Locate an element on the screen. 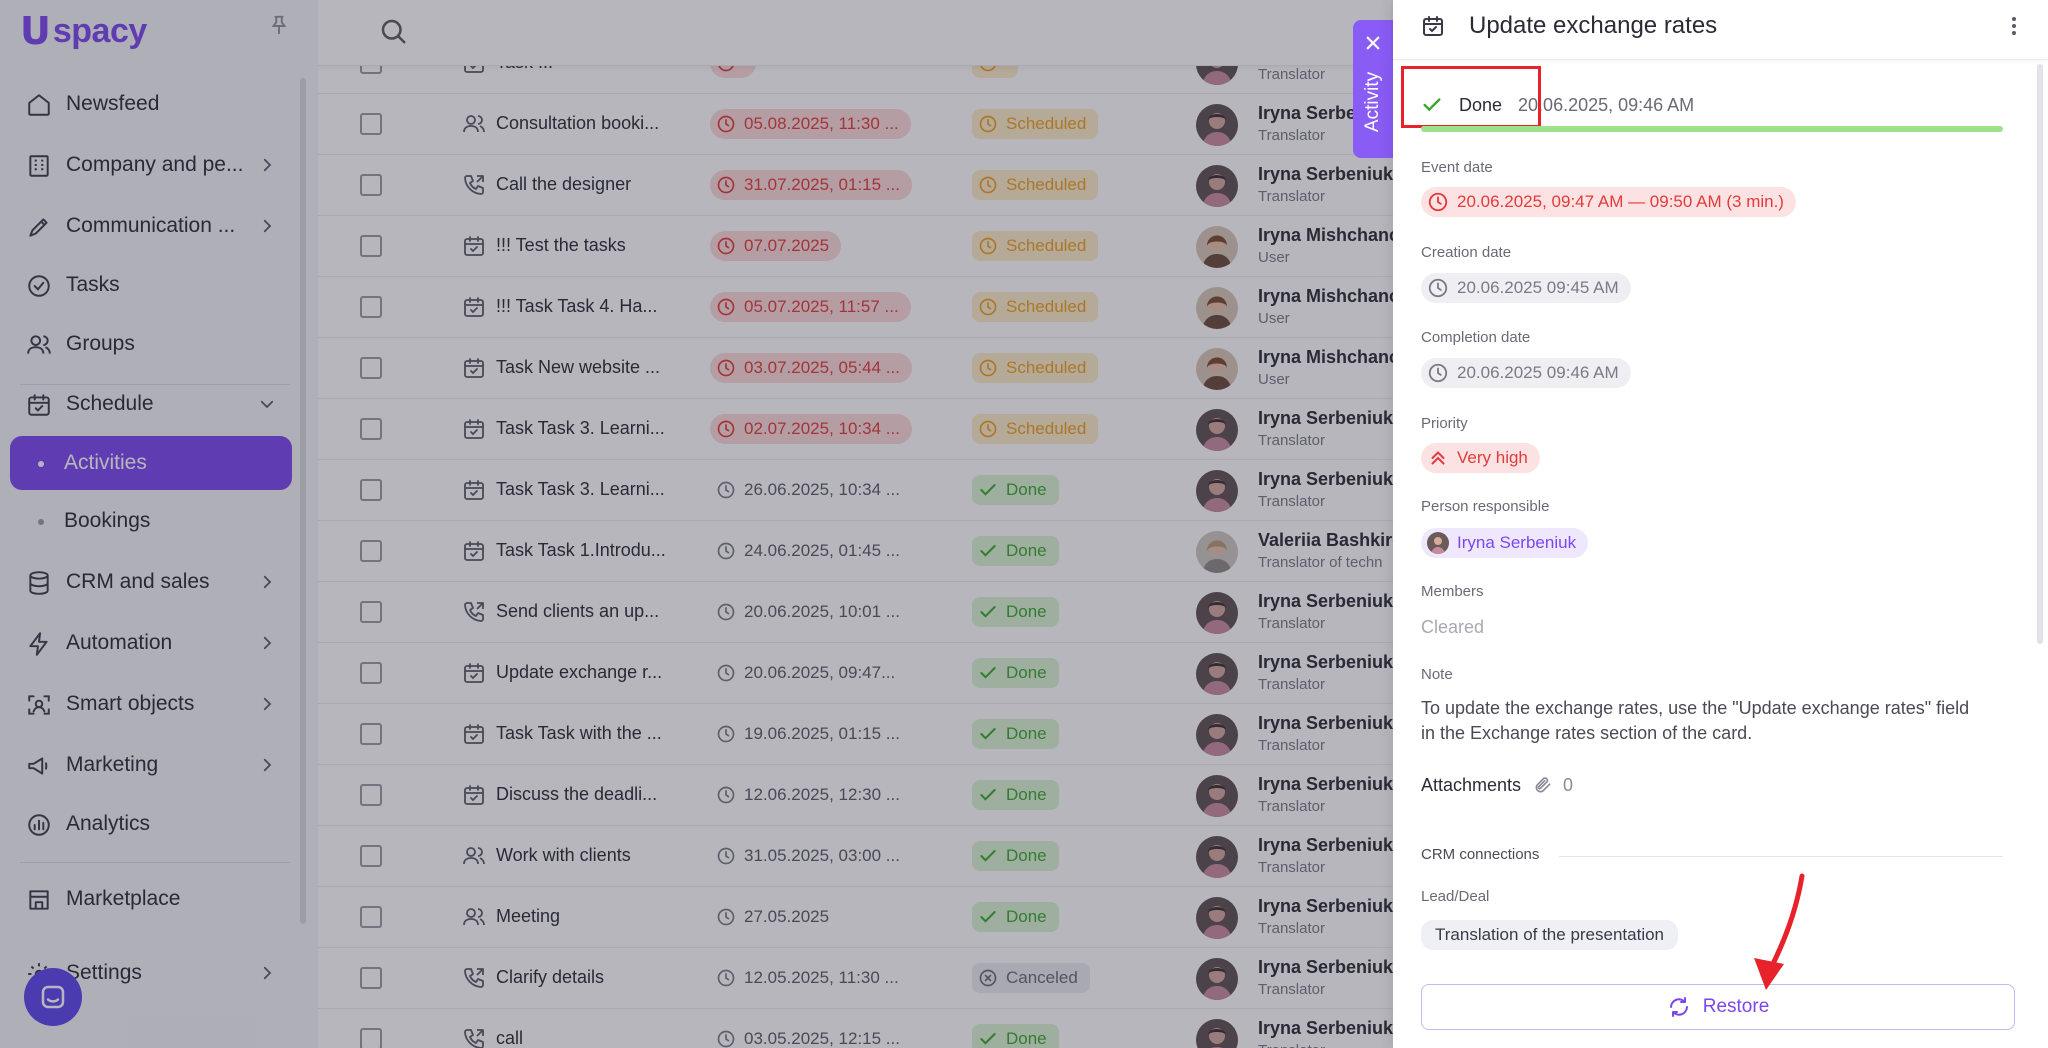 This screenshot has height=1048, width=2048. restore-label: Restore is located at coordinates (1736, 1006).